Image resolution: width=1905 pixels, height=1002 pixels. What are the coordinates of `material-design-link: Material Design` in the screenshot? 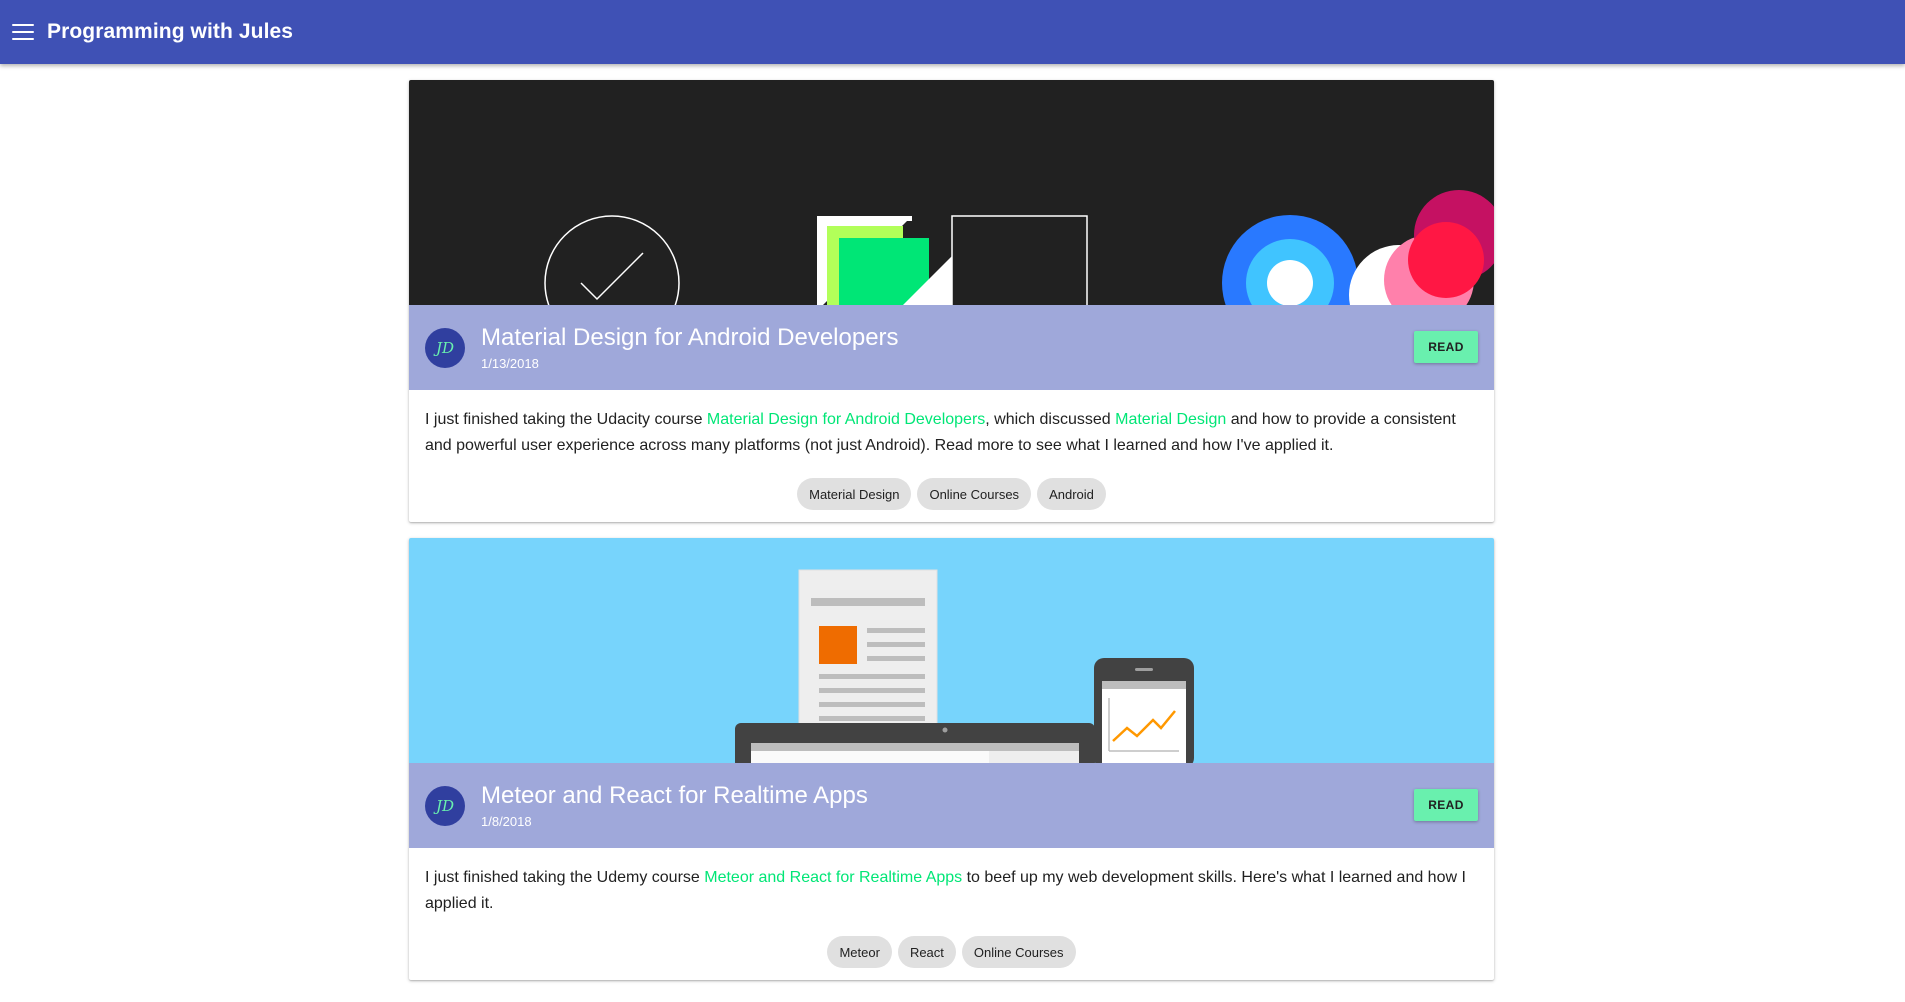 It's located at (1170, 419).